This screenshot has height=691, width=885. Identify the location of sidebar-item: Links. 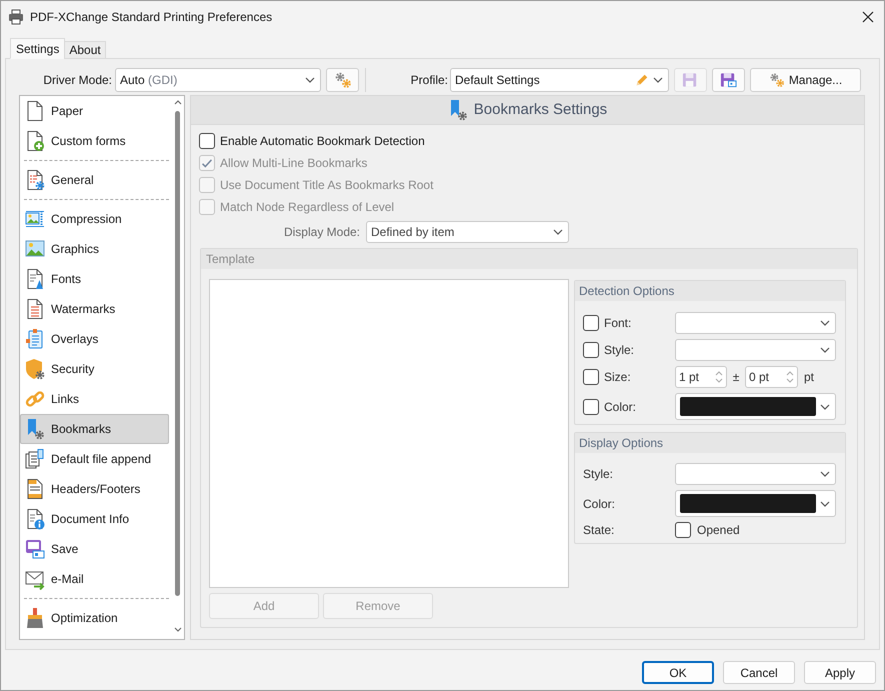
(94, 399).